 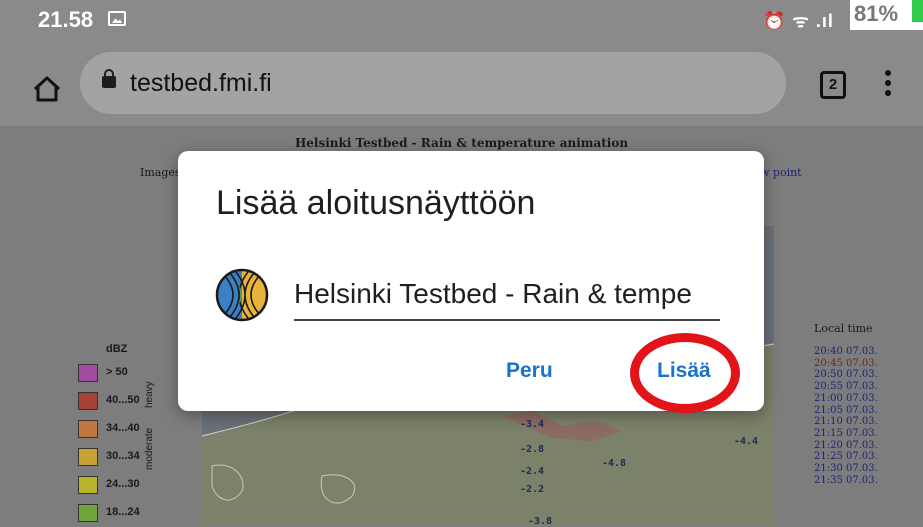 I want to click on legend-item: 24...30, so click(x=138, y=486).